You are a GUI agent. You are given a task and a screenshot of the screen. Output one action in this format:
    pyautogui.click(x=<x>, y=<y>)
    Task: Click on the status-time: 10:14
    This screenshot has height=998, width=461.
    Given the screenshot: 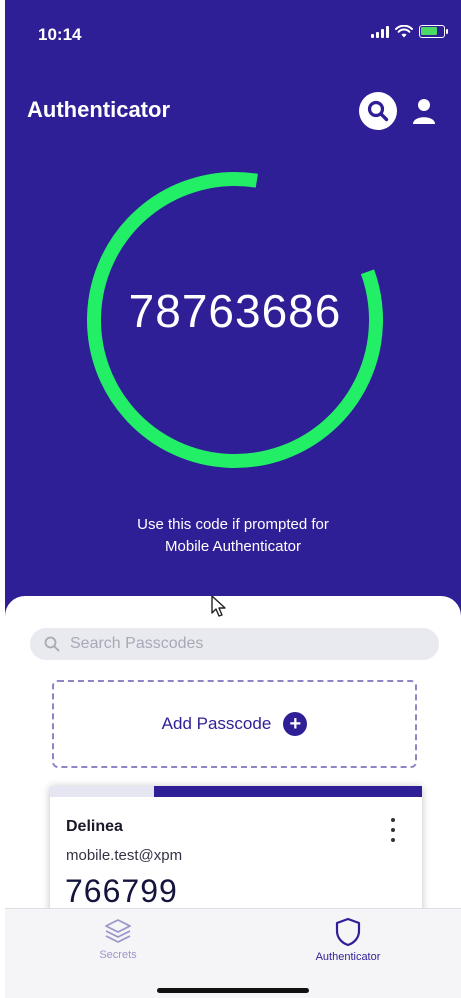 What is the action you would take?
    pyautogui.click(x=60, y=34)
    